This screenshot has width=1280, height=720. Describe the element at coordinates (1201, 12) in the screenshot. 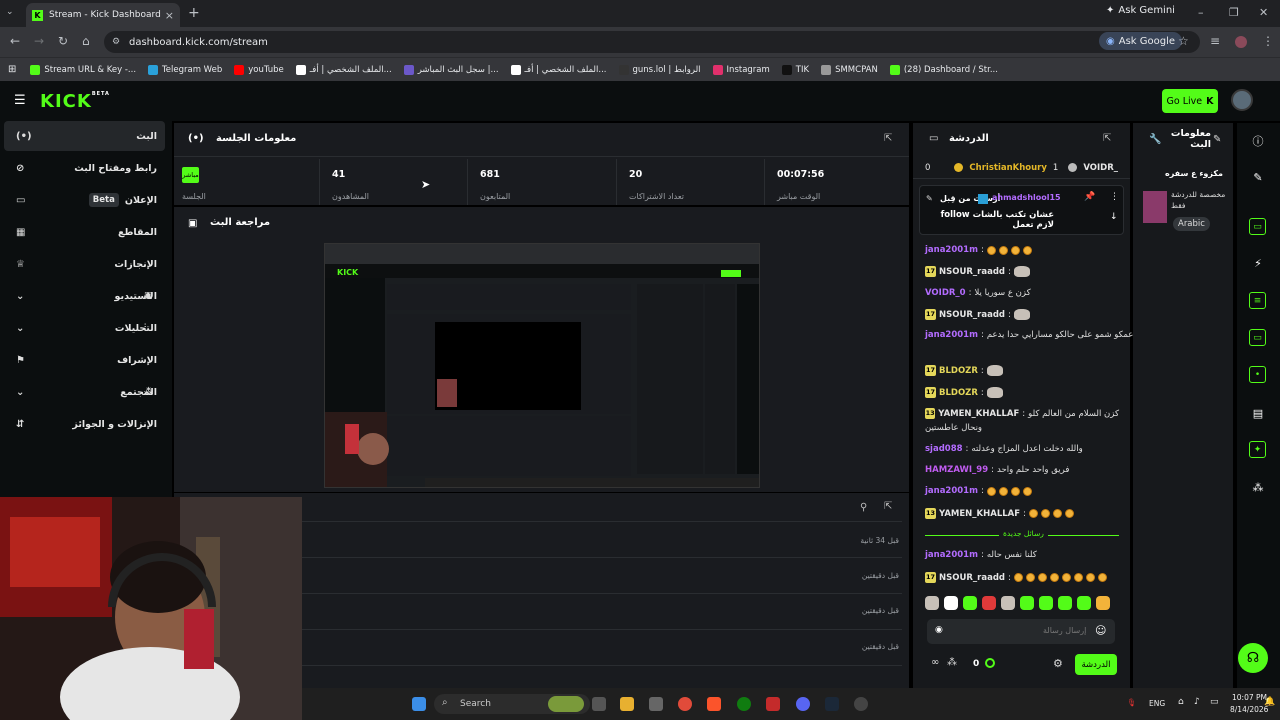

I see `minimize-icon: –` at that location.